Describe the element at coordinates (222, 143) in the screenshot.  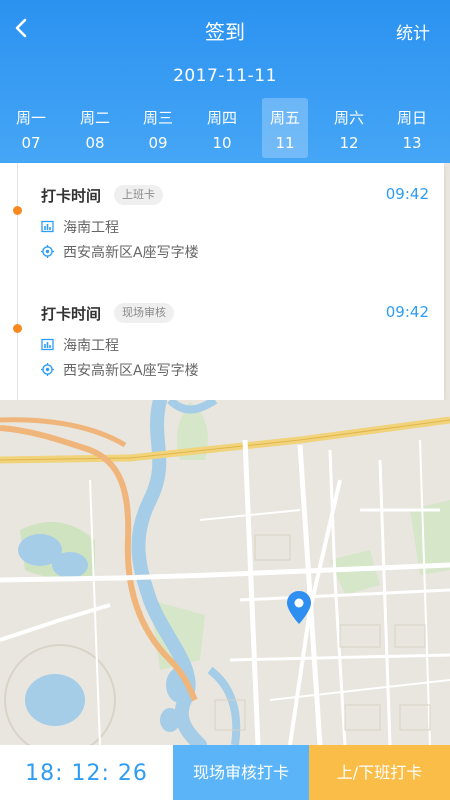
I see `day-number: 10` at that location.